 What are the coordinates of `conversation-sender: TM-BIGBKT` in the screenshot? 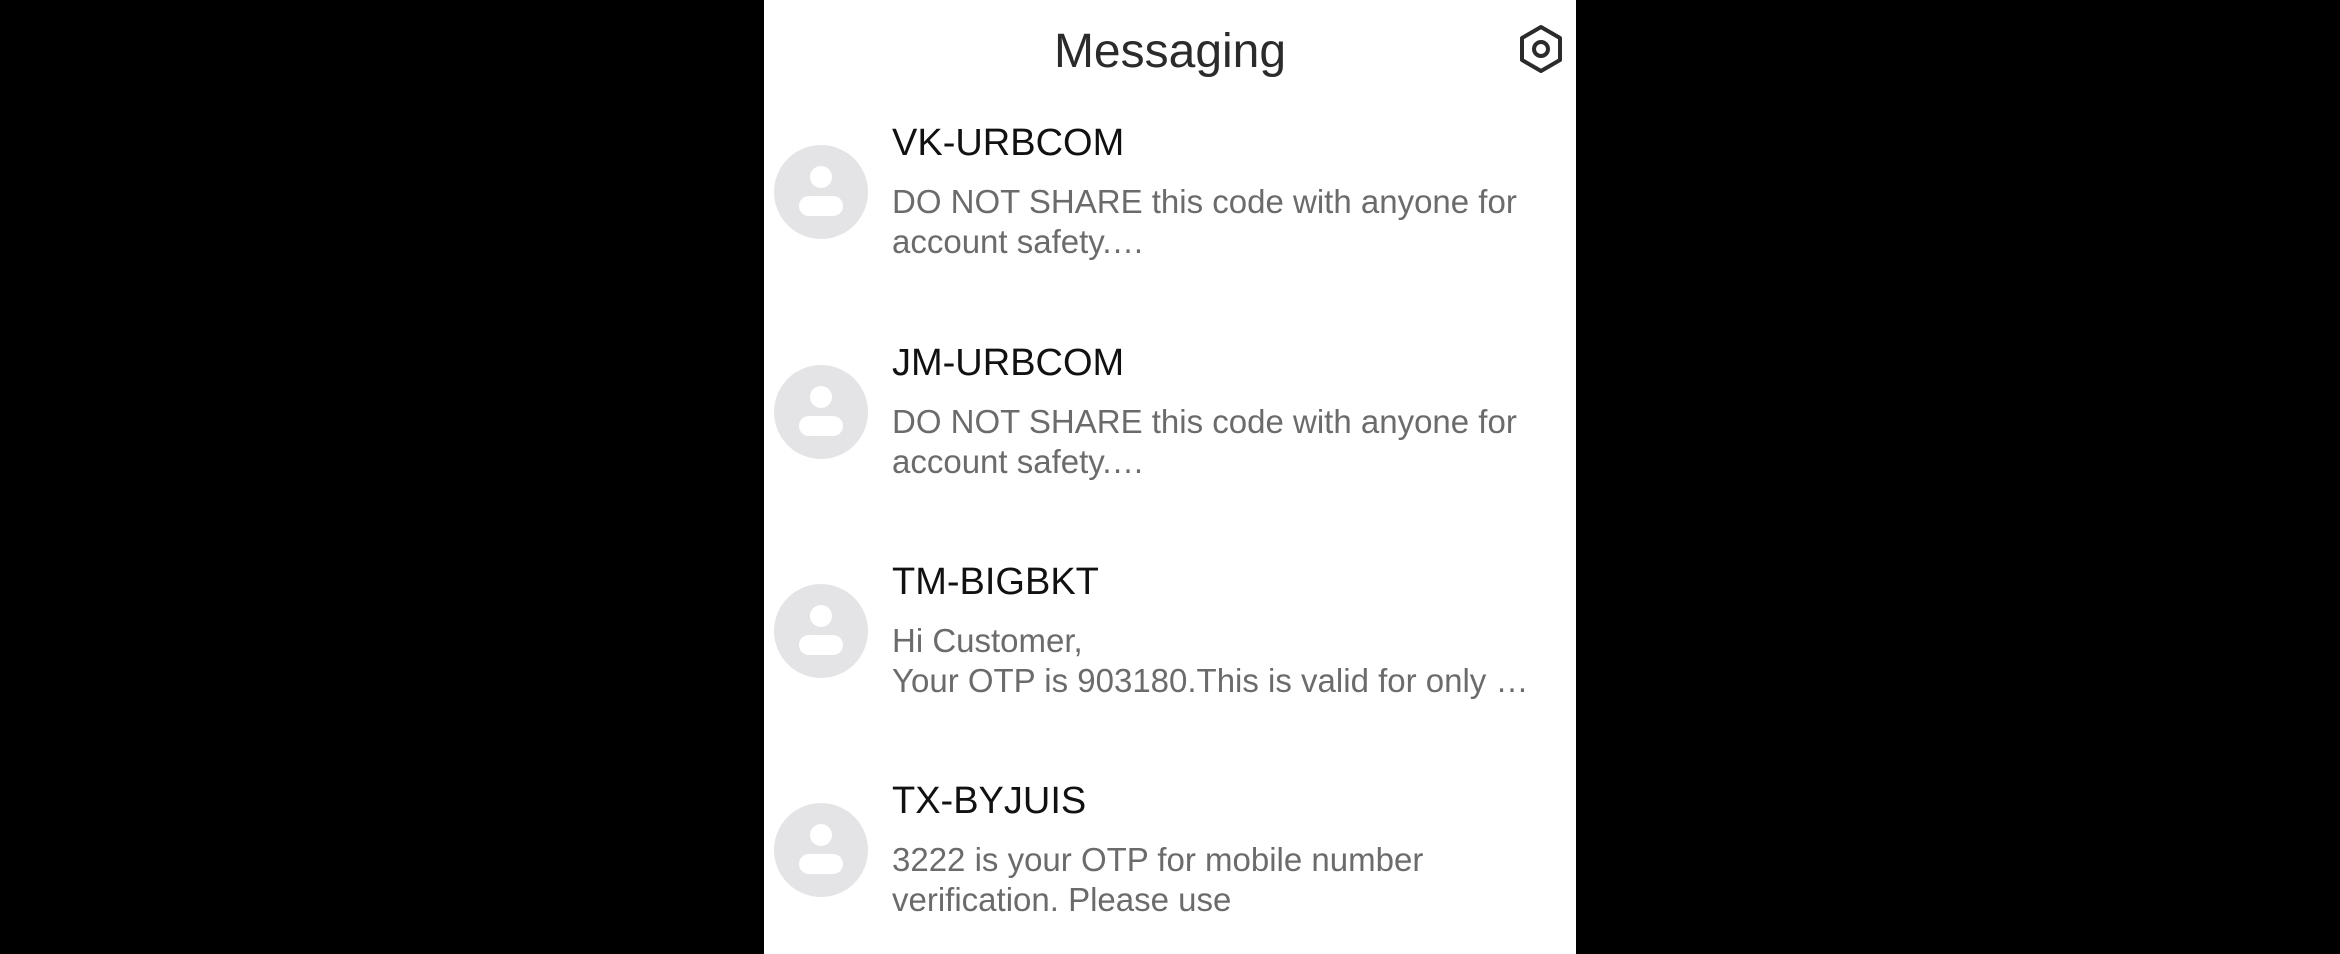 It's located at (995, 582).